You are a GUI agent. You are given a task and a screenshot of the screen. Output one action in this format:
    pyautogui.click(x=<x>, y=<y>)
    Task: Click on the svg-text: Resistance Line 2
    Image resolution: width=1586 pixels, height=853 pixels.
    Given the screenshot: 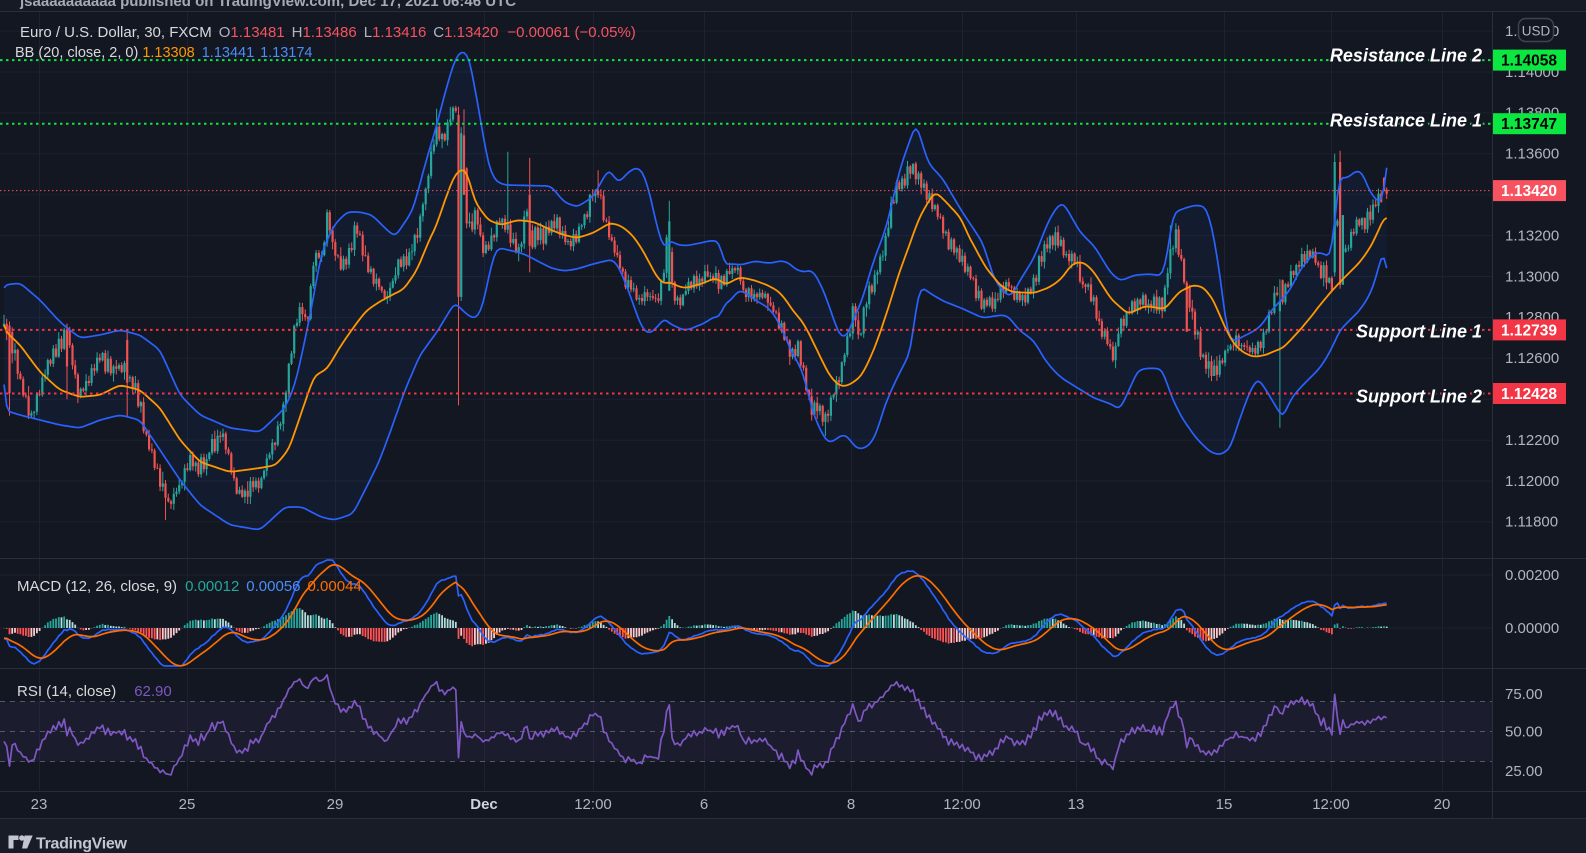 What is the action you would take?
    pyautogui.click(x=1406, y=56)
    